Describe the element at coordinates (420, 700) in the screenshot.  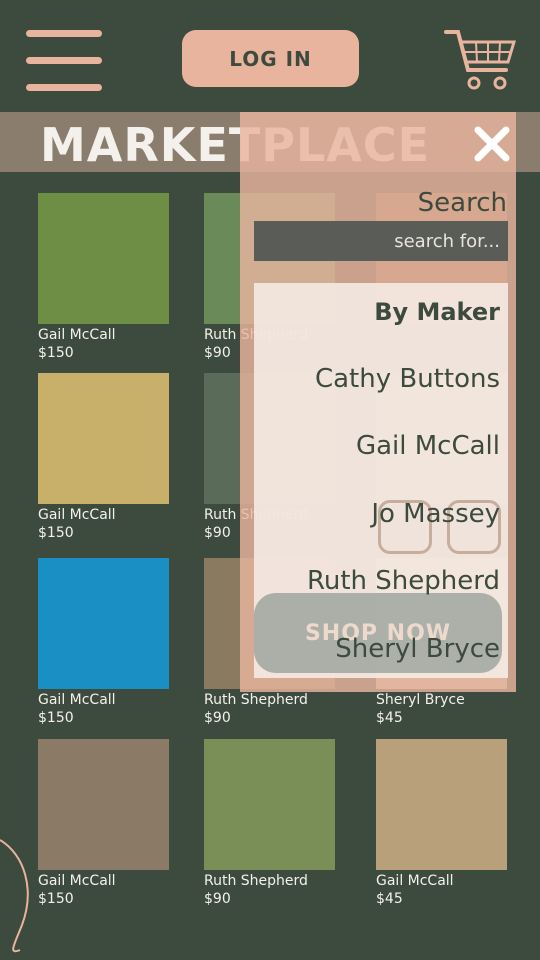
I see `product-maker: Sheryl Bryce` at that location.